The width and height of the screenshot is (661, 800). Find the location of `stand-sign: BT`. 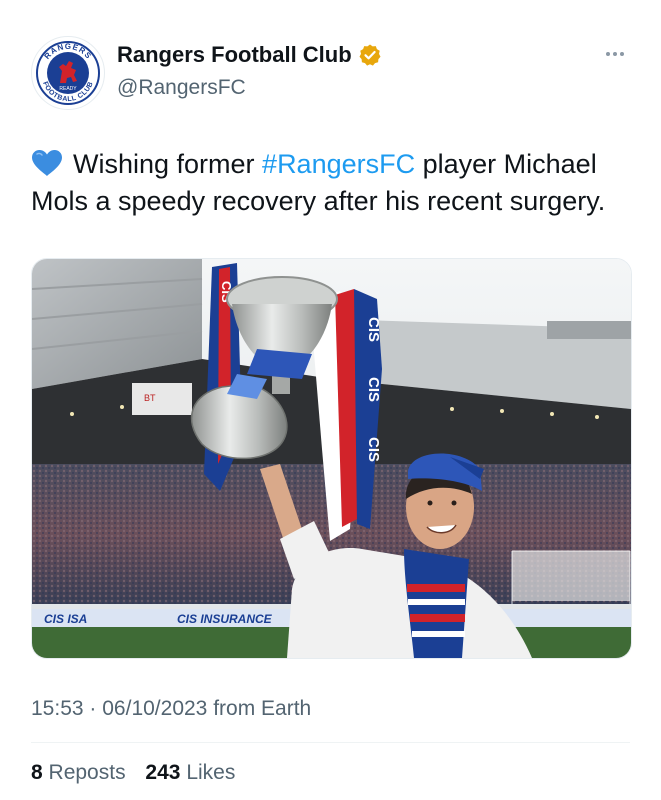

stand-sign: BT is located at coordinates (150, 398).